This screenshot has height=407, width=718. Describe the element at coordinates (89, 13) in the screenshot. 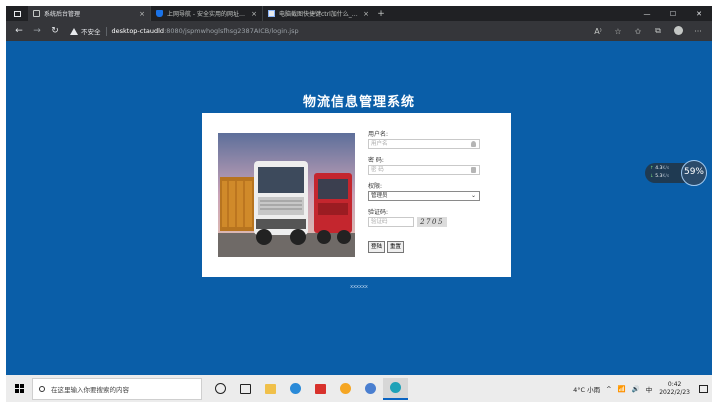

I see `tab-system-admin: 系统后台管理 ×` at that location.